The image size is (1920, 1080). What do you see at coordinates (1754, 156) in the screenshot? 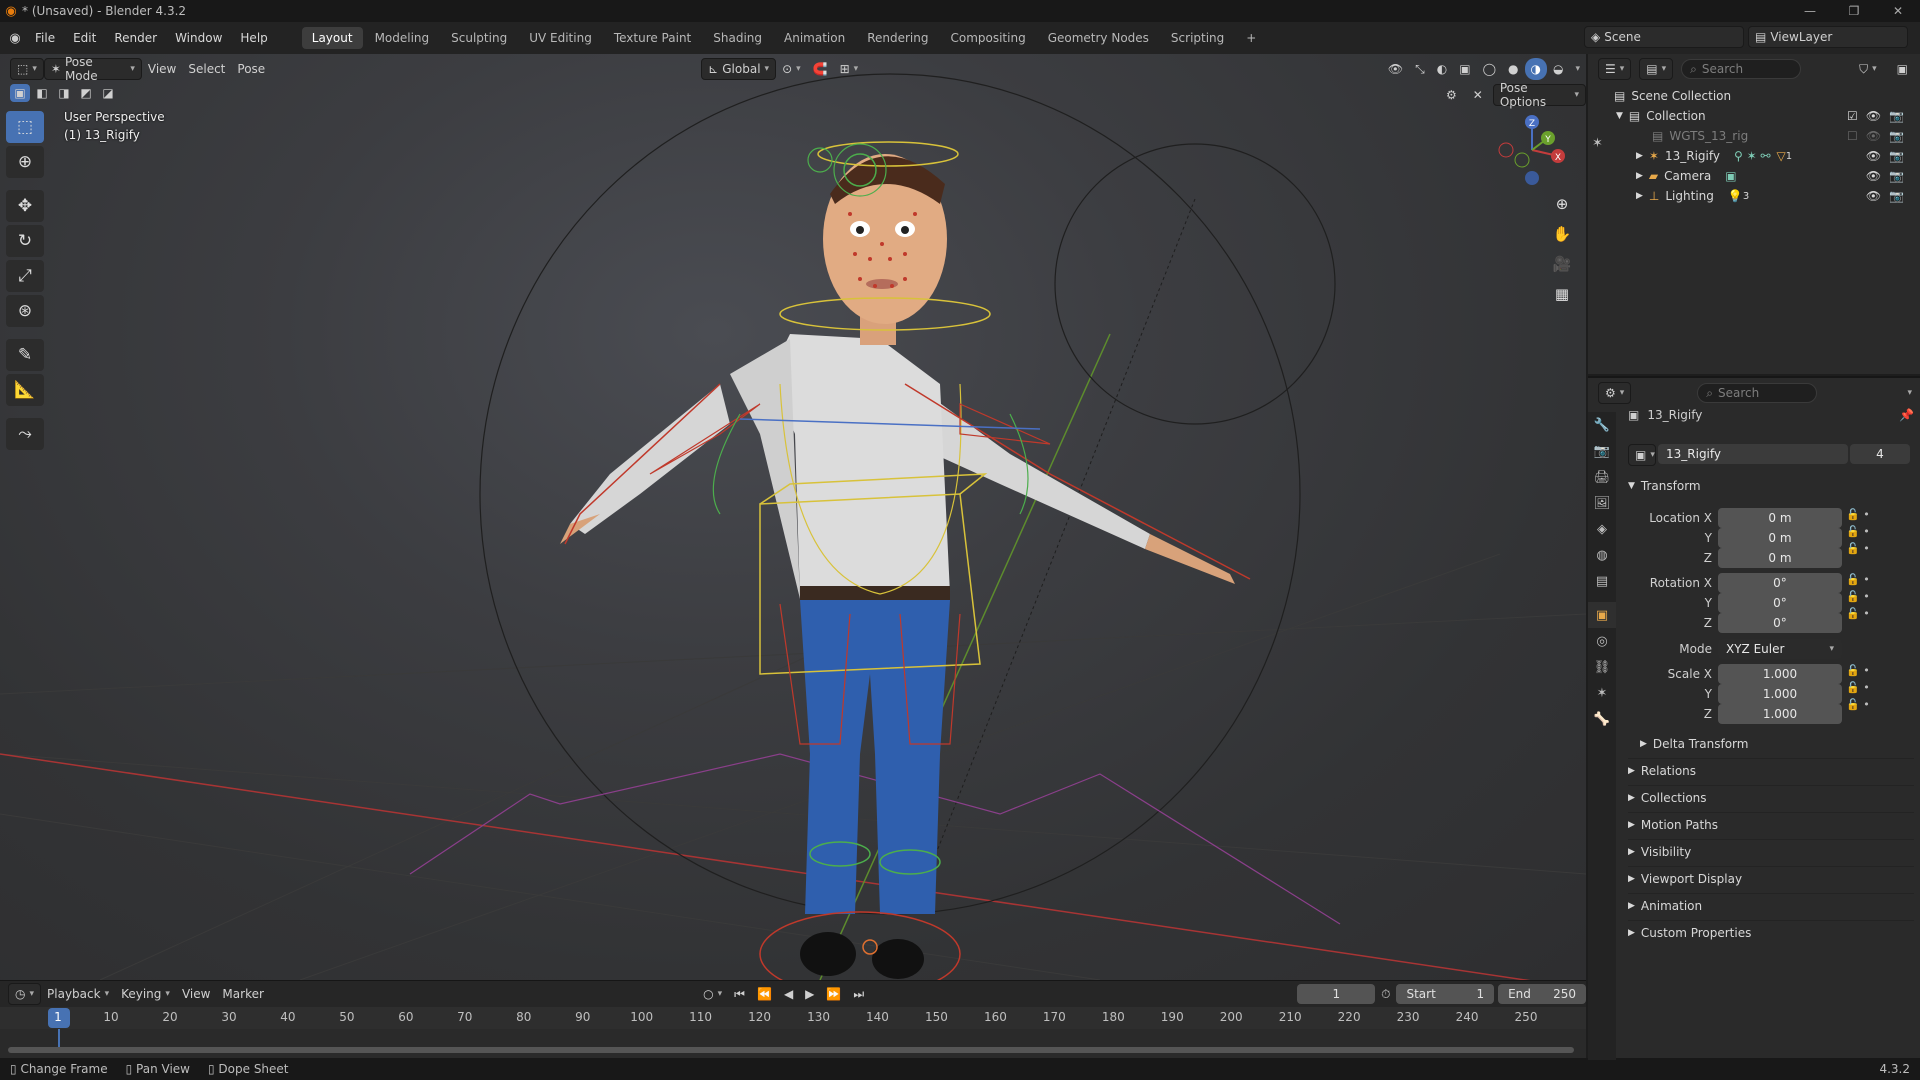
I see `outliner-row-13-rigify: ▶ ✶ 13_Rigify ⚲ ✶ ⚯ ▽ 1 👁 📷` at bounding box center [1754, 156].